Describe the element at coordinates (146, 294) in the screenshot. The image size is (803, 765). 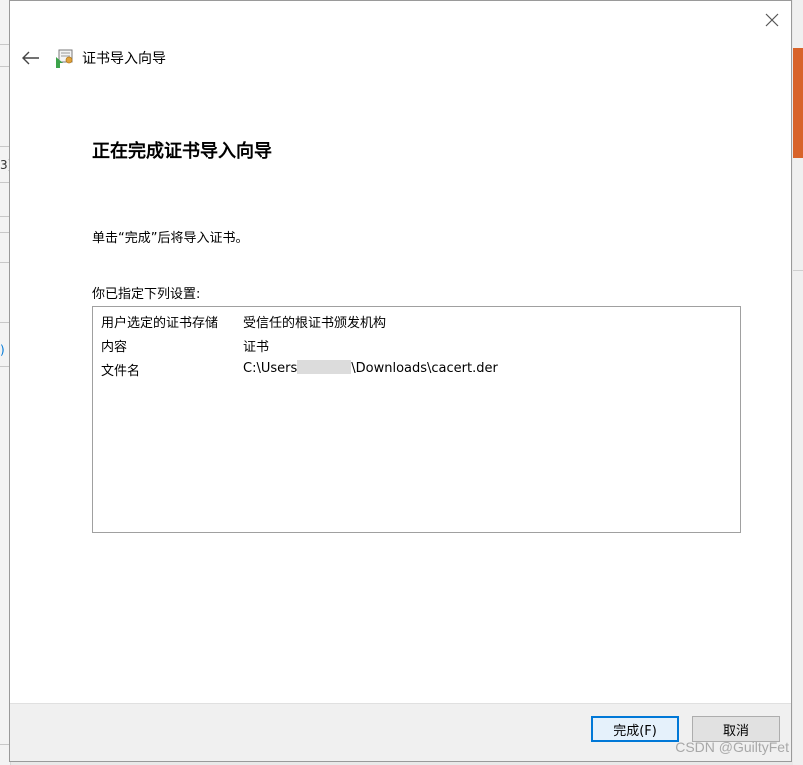
I see `settings-label: 你已指定下列设置:` at that location.